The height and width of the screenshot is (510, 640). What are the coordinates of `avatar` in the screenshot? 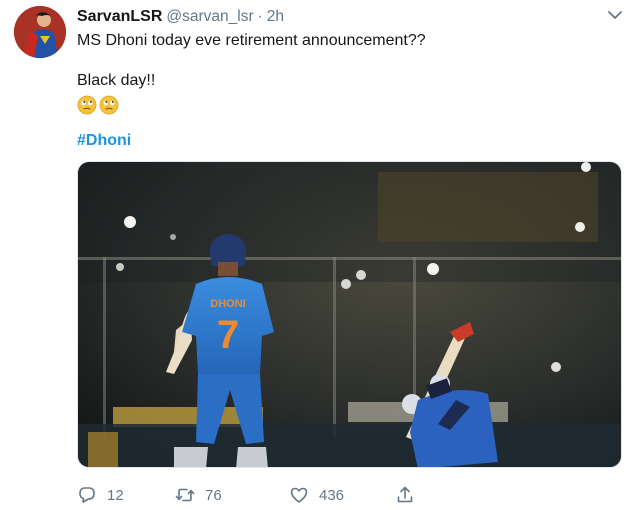 It's located at (40, 32).